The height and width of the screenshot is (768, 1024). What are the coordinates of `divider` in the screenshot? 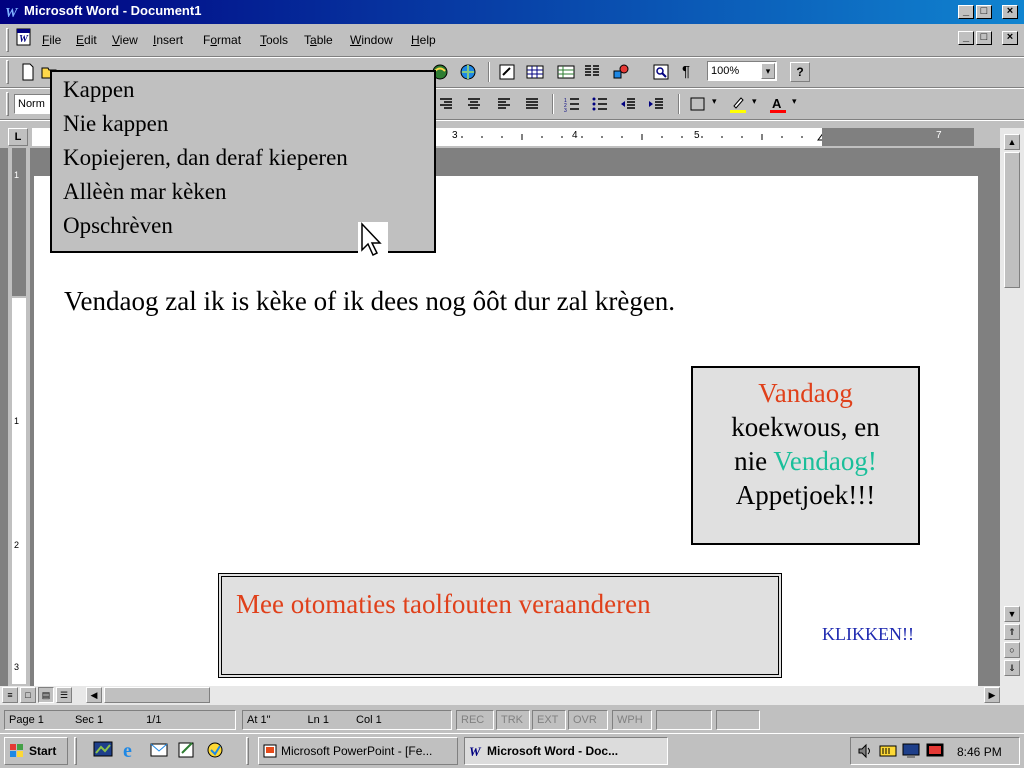 It's located at (512, 57).